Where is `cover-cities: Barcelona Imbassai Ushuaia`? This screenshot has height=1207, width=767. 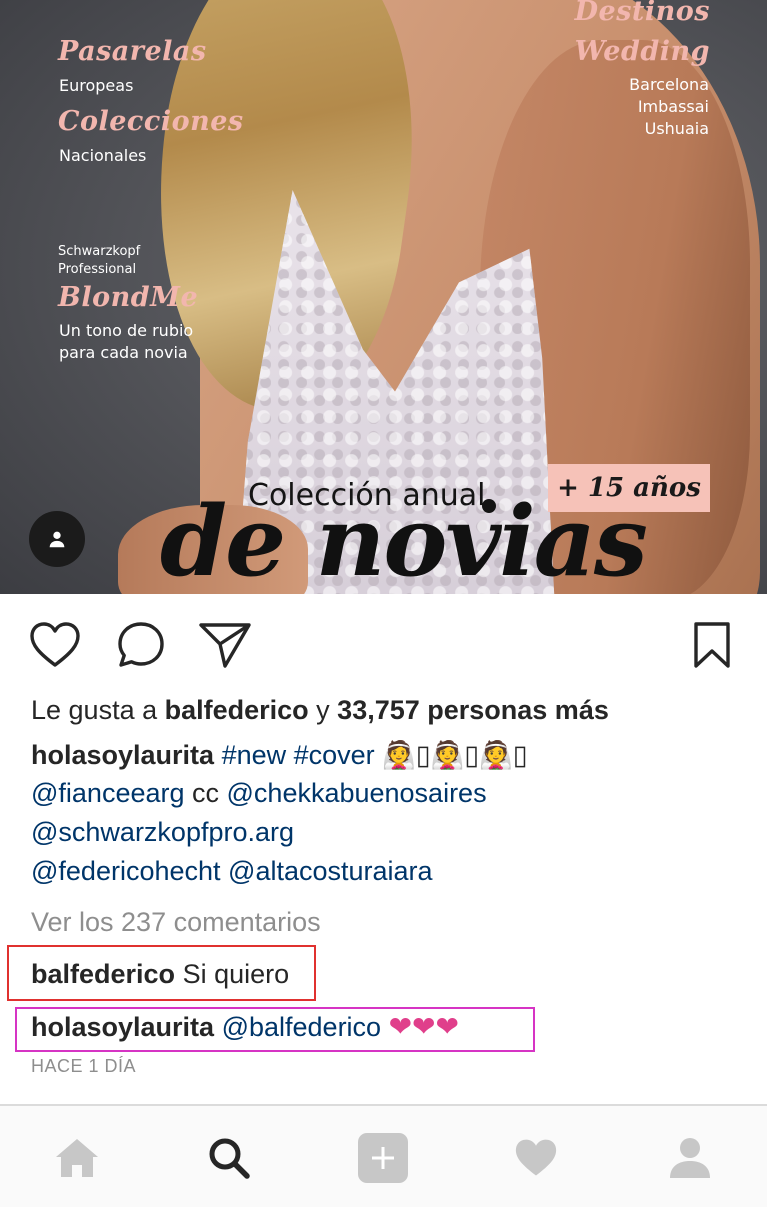 cover-cities: Barcelona Imbassai Ushuaia is located at coordinates (669, 107).